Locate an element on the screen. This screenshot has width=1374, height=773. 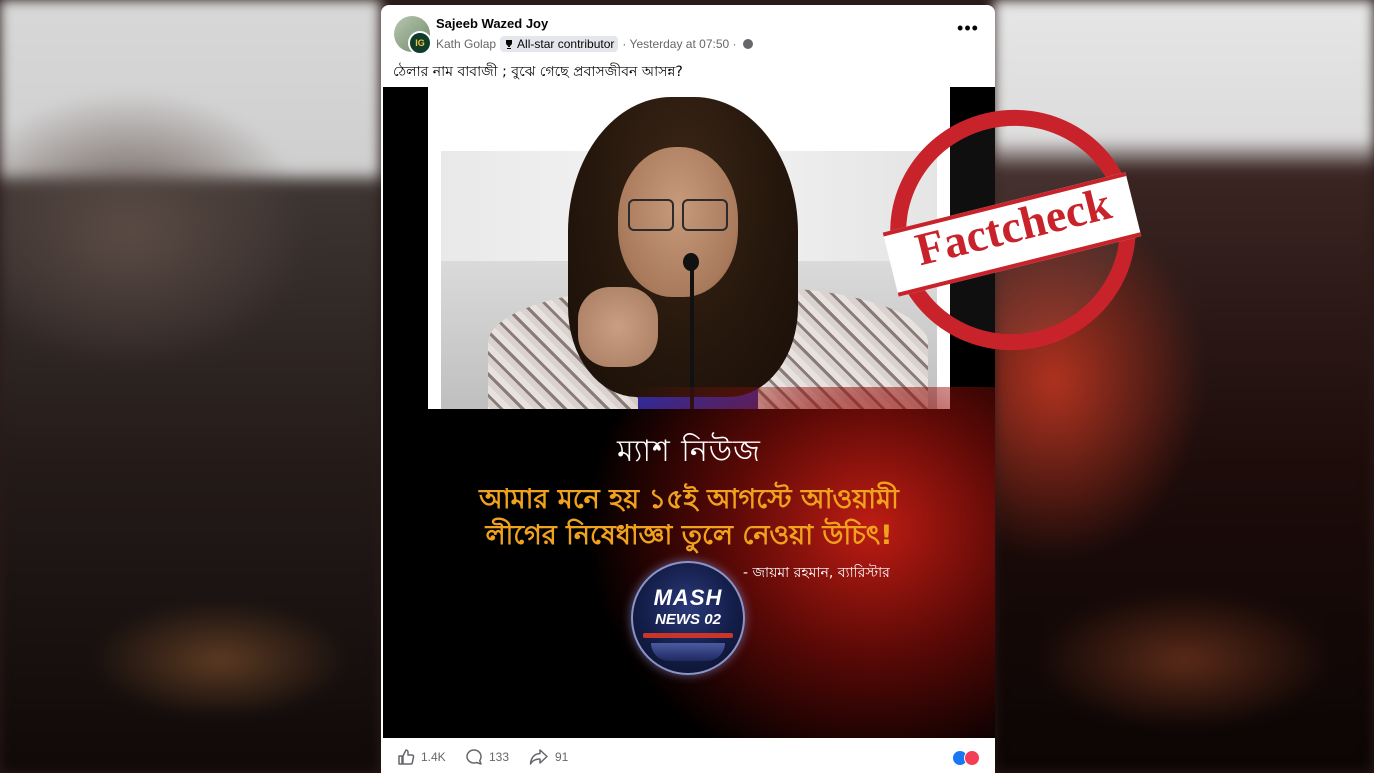
news-brand-heading: ম্যাশ নিউজ is located at coordinates (689, 451).